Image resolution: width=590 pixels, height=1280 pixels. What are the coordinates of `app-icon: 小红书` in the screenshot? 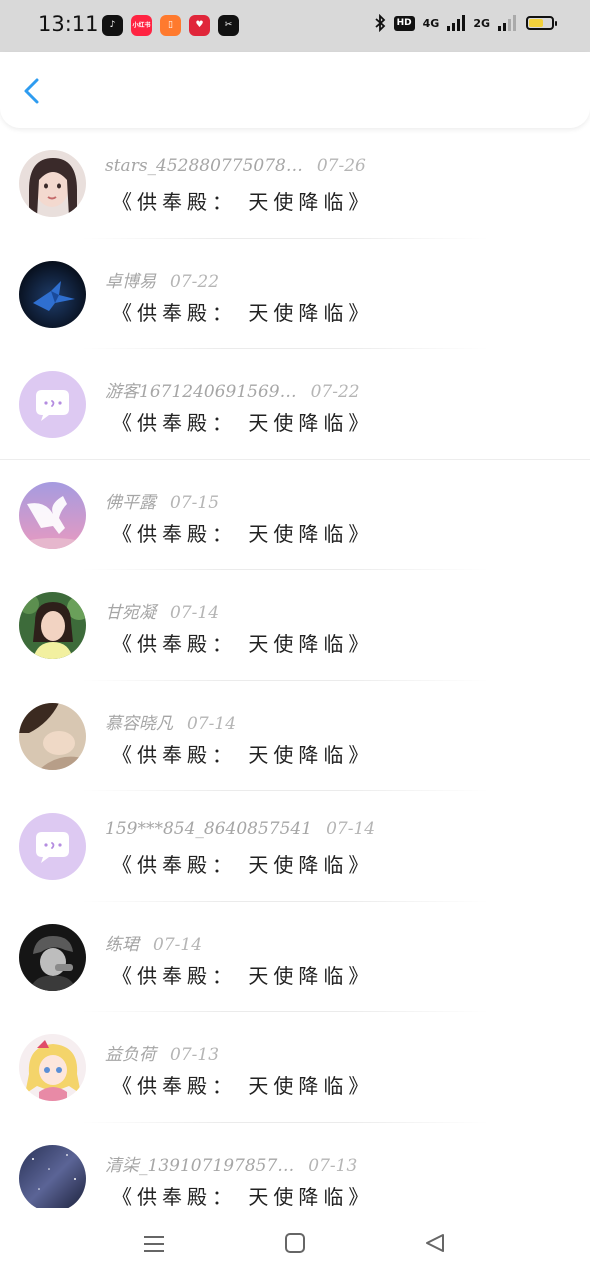 It's located at (141, 25).